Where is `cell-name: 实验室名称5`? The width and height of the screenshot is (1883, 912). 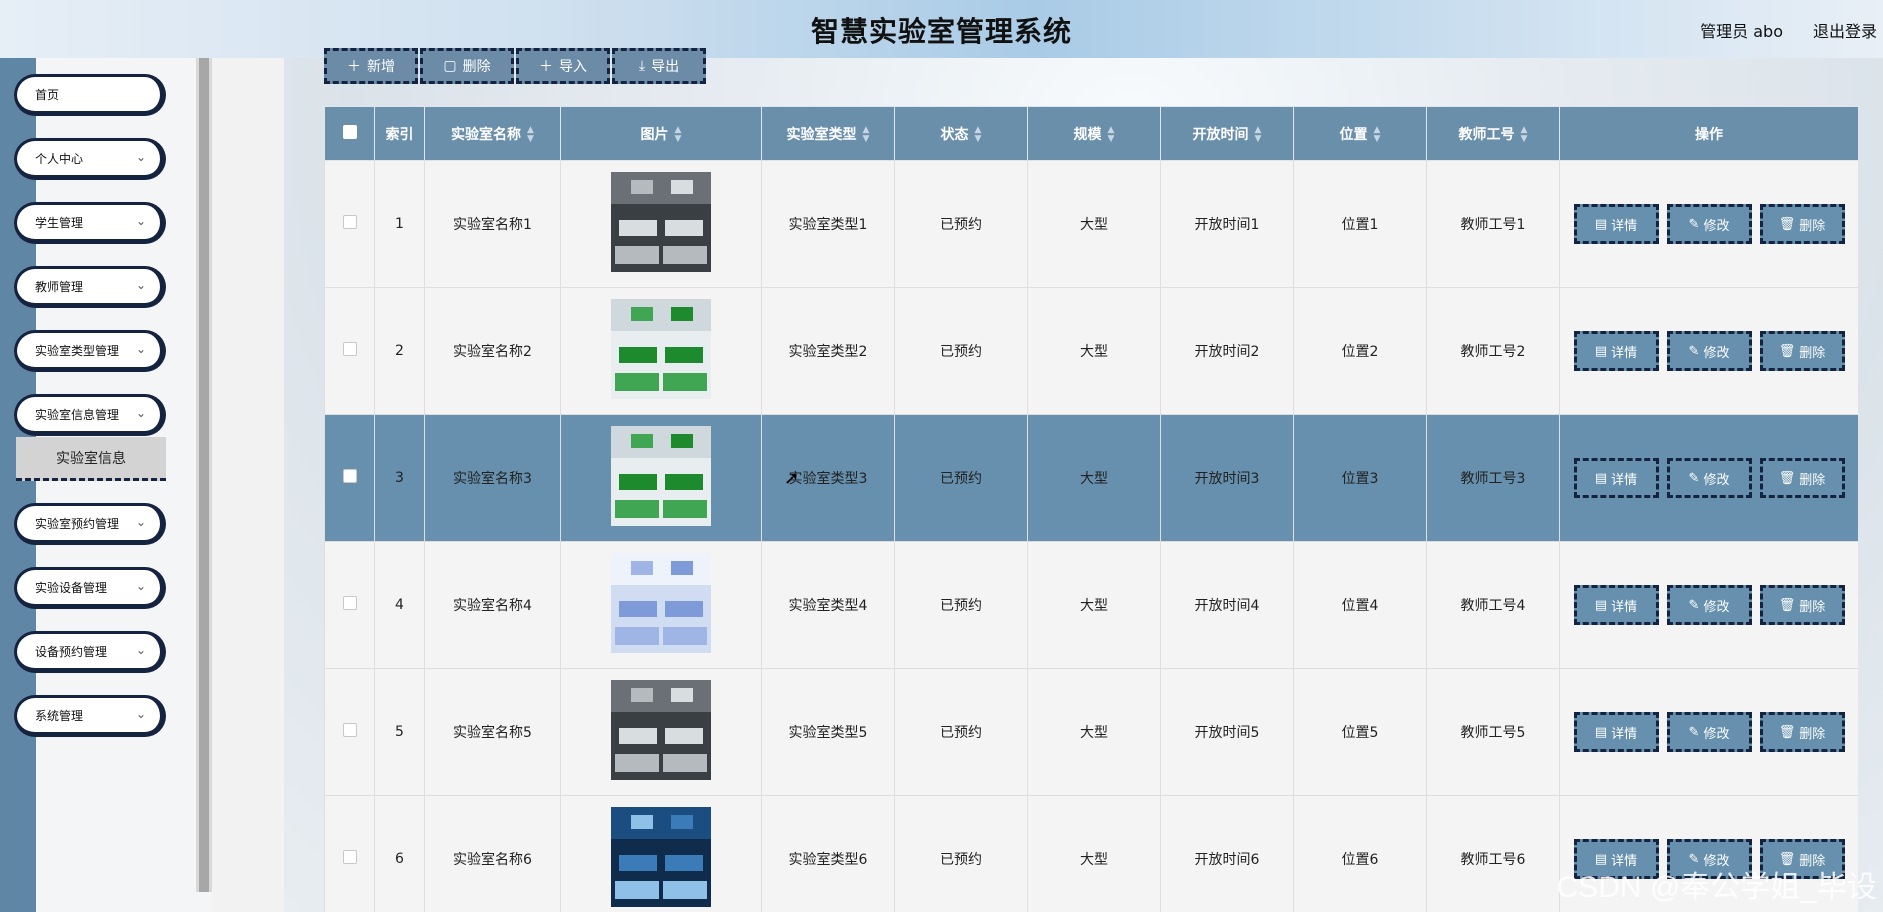
cell-name: 实验室名称5 is located at coordinates (492, 732).